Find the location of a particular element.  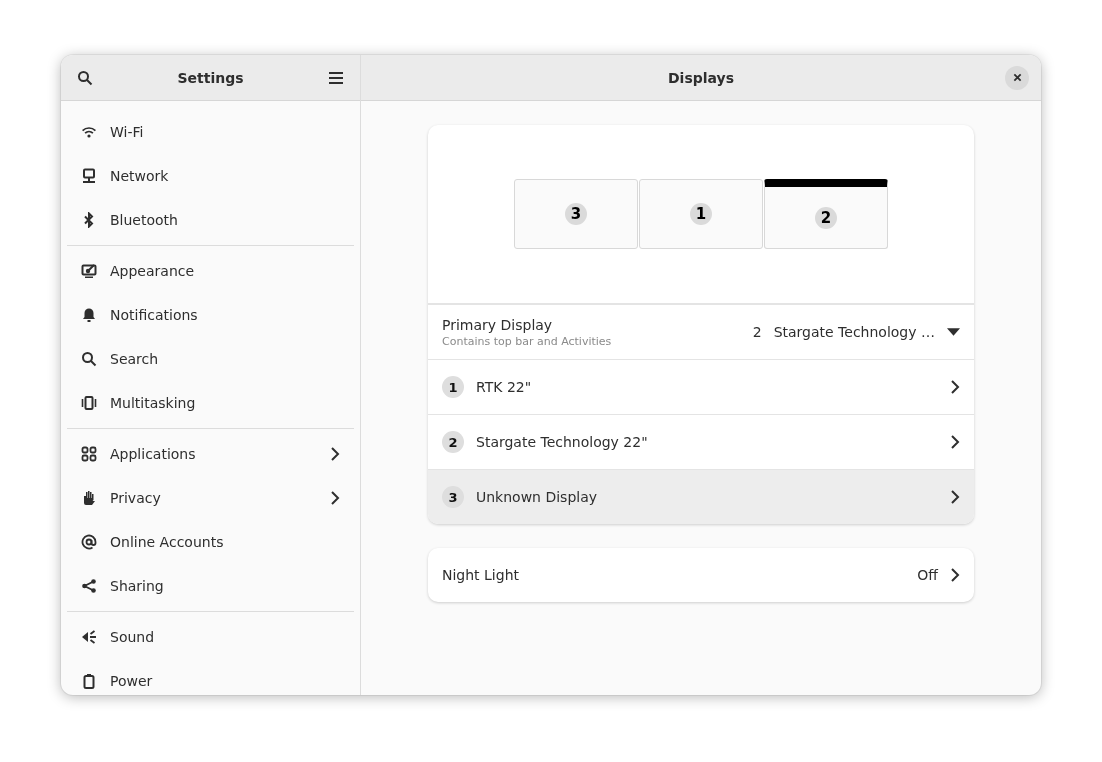

bell-icon is located at coordinates (89, 315).